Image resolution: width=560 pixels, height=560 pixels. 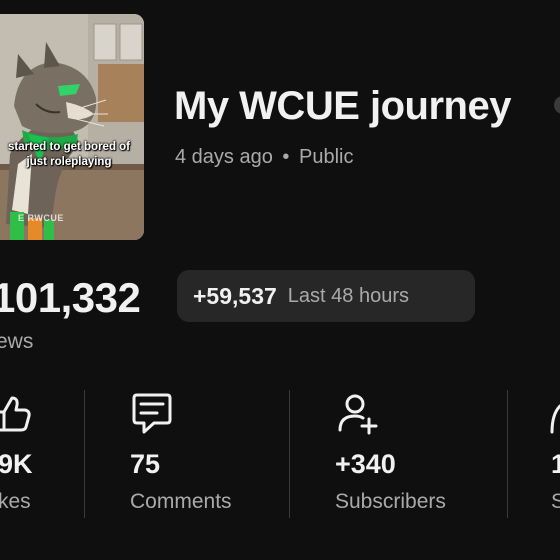 I want to click on comments-label: Comments, so click(x=181, y=501).